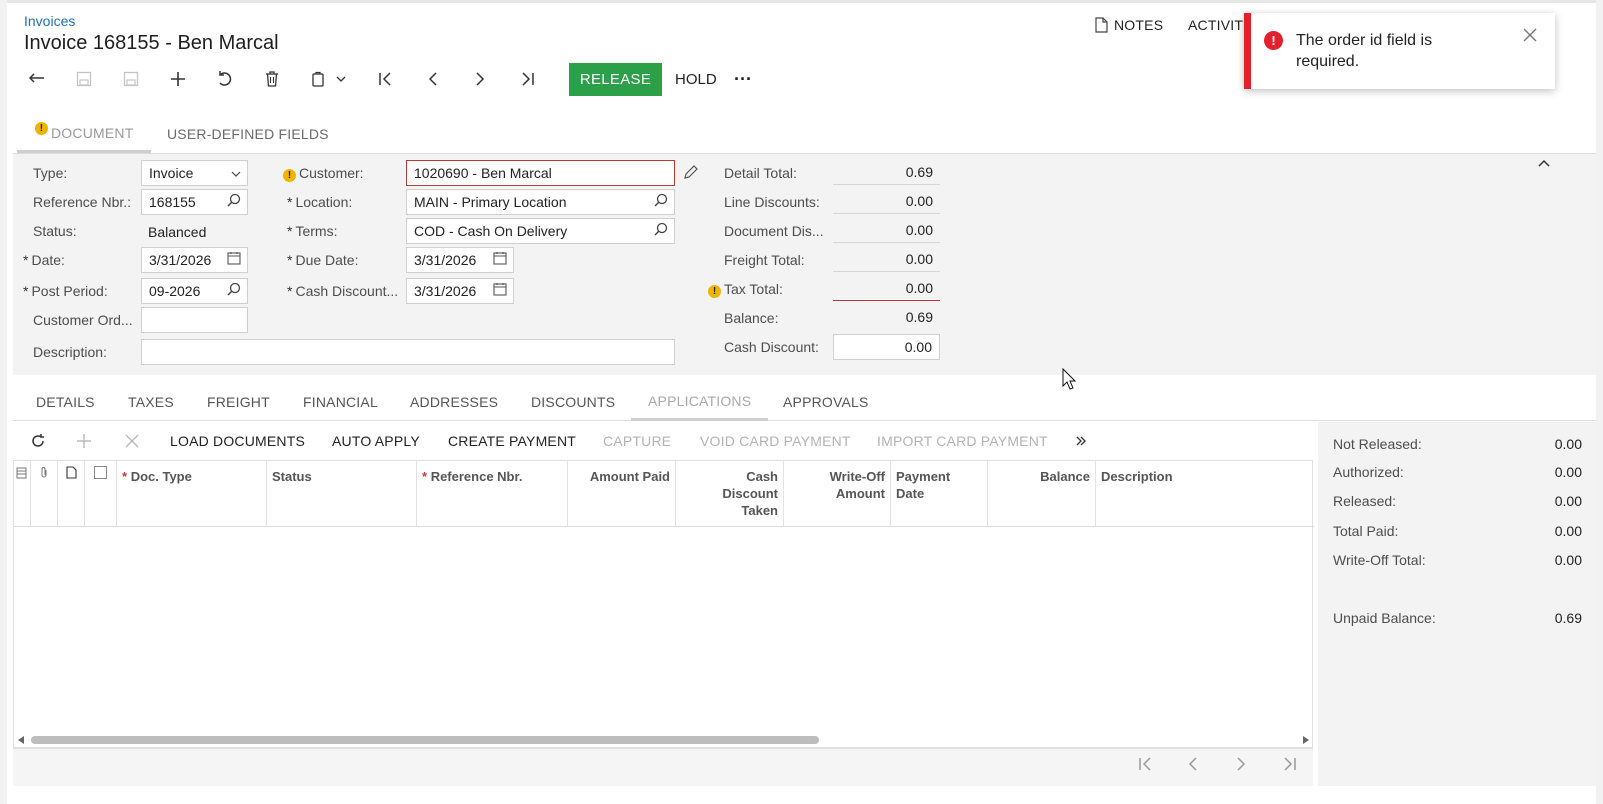  I want to click on save-close-icon, so click(84, 79).